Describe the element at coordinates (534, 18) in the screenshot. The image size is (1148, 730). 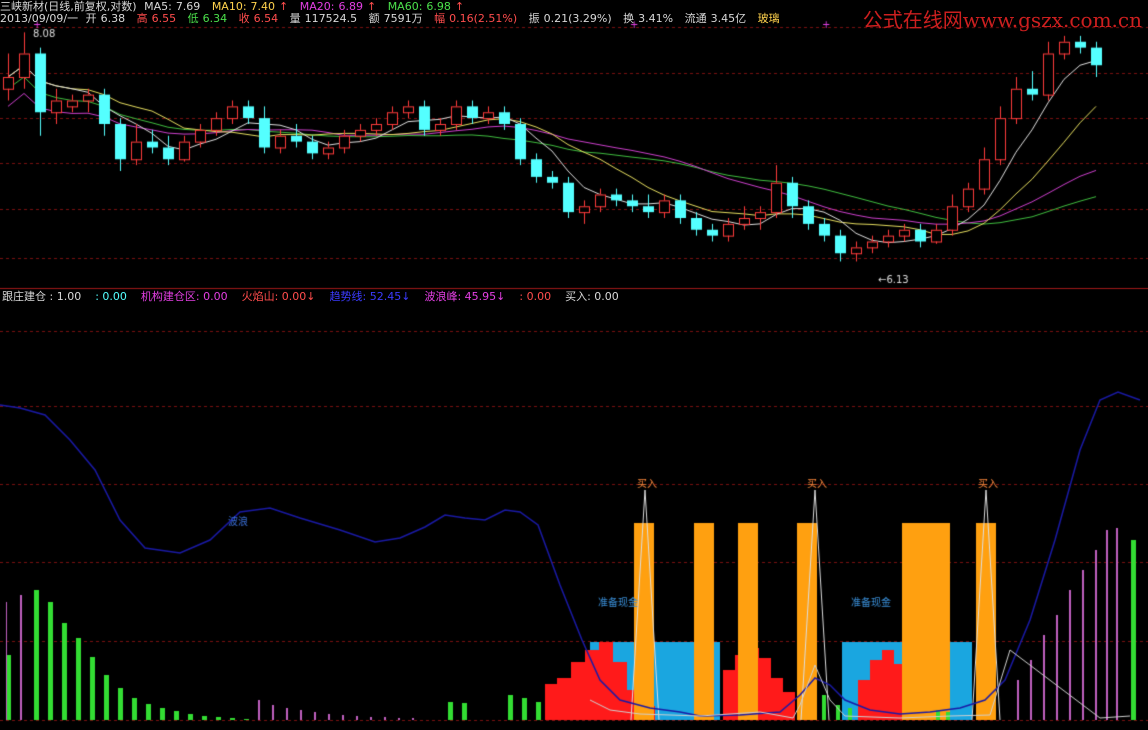
I see `amp-label: 振` at that location.